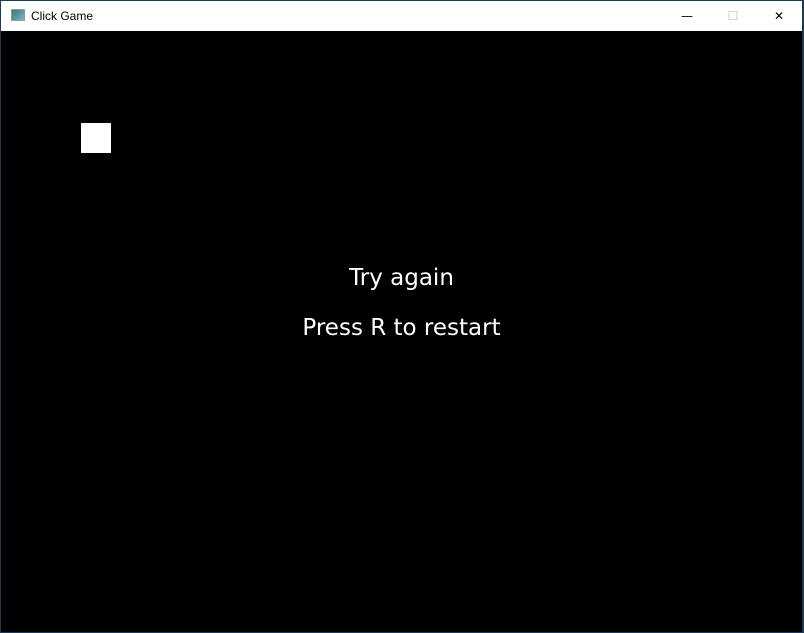  Describe the element at coordinates (687, 16) in the screenshot. I see `minimize-button: —` at that location.